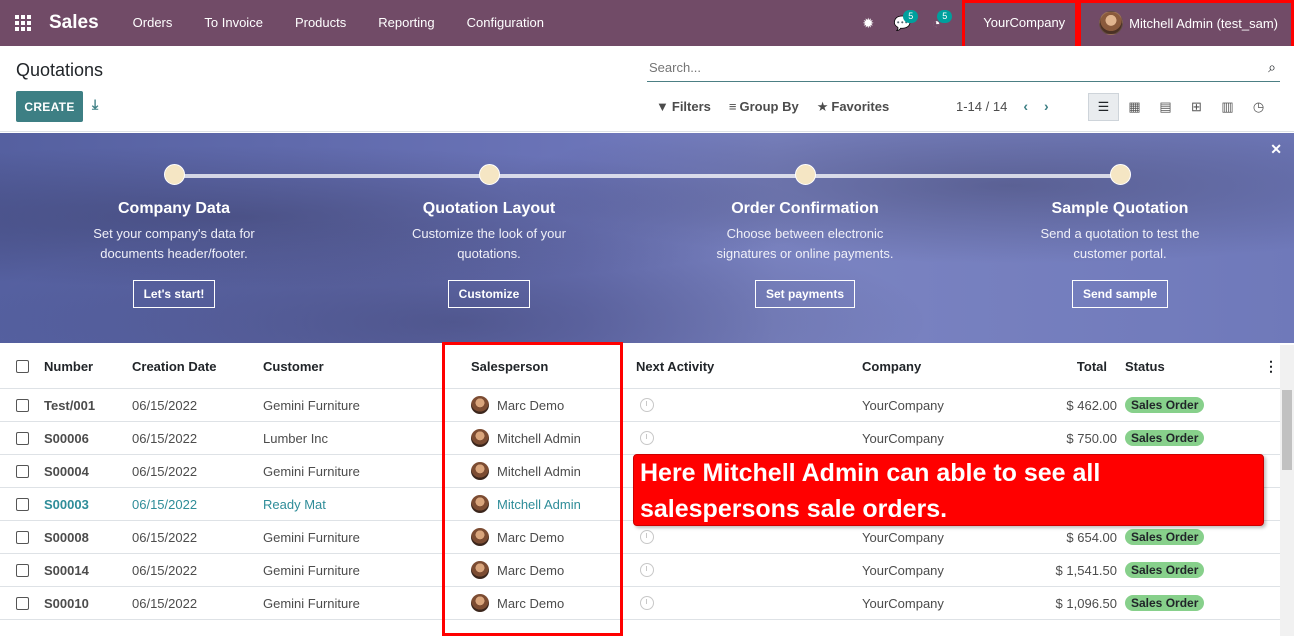  What do you see at coordinates (1196, 107) in the screenshot?
I see `pivot-view-icon: ⊞` at bounding box center [1196, 107].